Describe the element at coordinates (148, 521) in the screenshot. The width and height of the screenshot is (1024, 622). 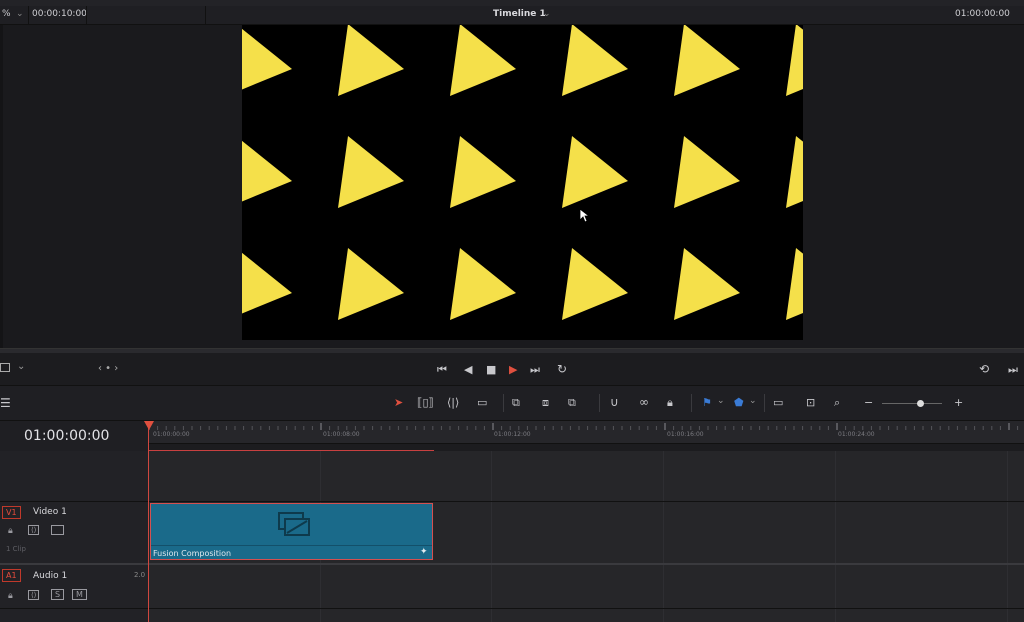
I see `playhead` at that location.